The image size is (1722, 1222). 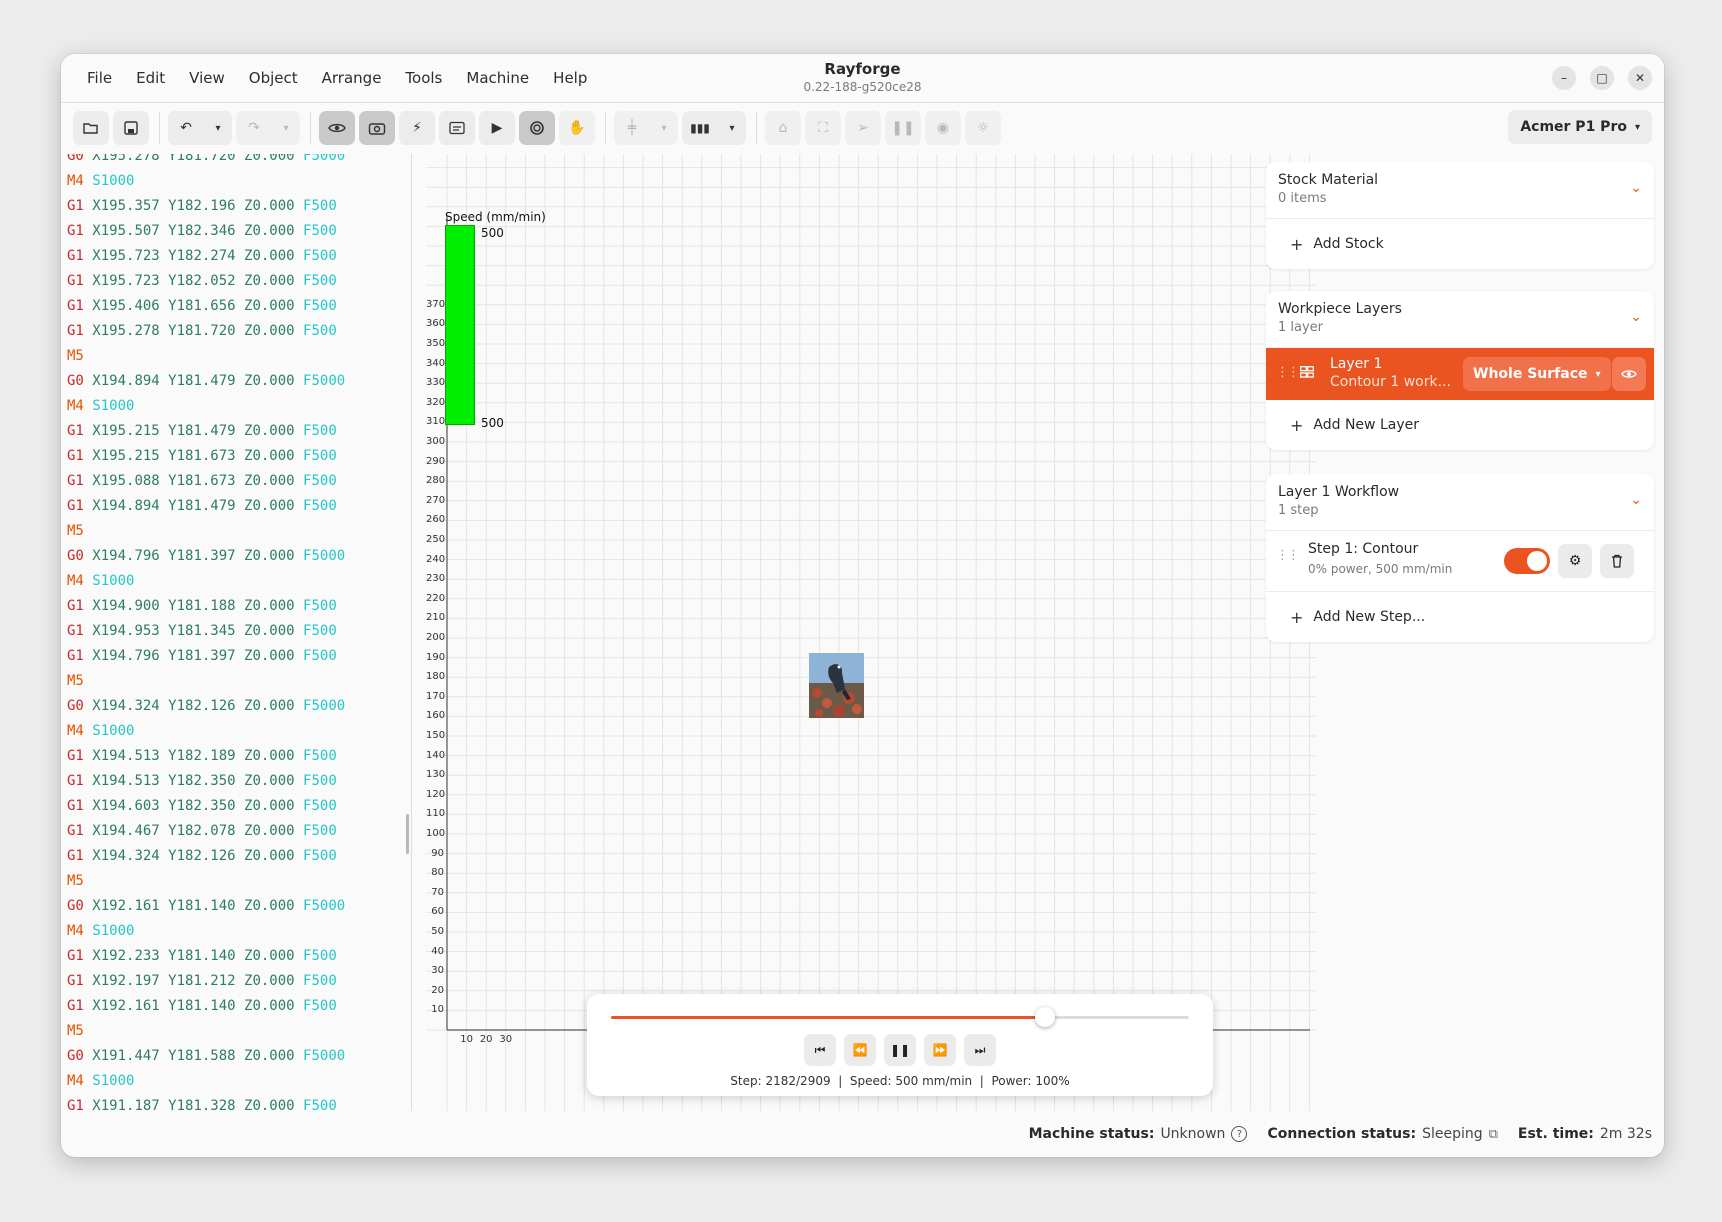 What do you see at coordinates (377, 128) in the screenshot?
I see `camera-button` at bounding box center [377, 128].